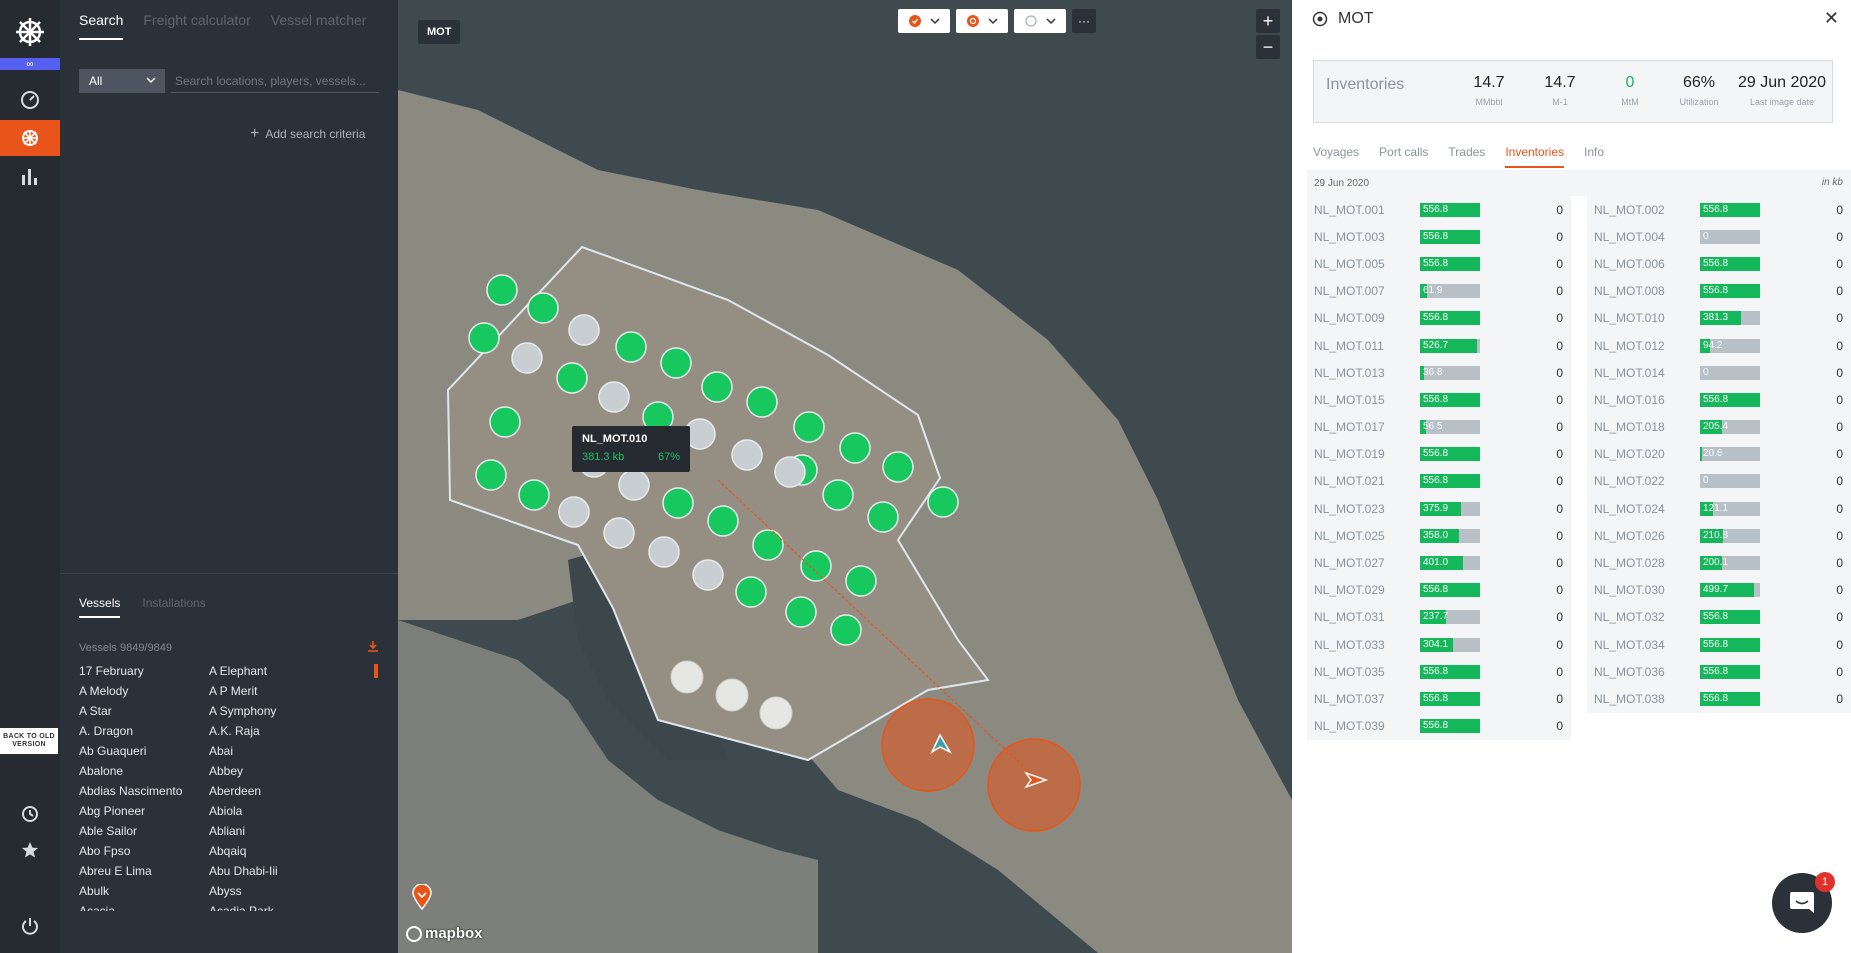 The image size is (1851, 953). Describe the element at coordinates (1403, 156) in the screenshot. I see `tab-port-calls: Port calls` at that location.